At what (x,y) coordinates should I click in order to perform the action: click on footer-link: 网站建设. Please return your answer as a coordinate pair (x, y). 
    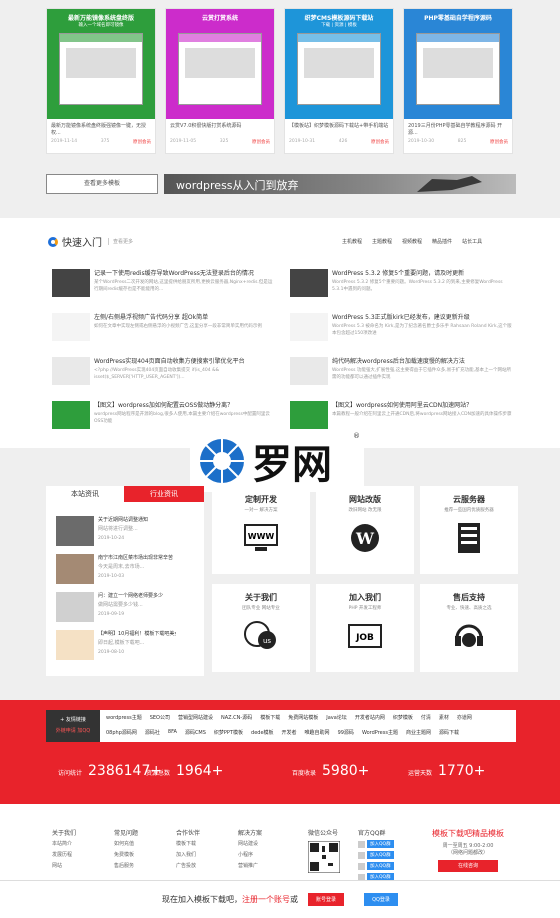
    Looking at the image, I should click on (250, 844).